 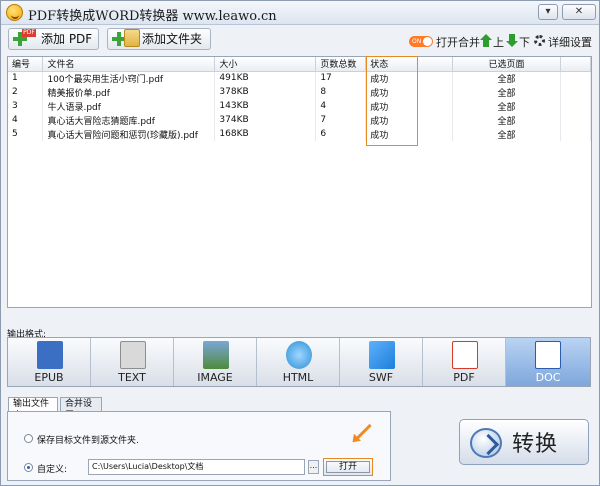 I want to click on text-icon, so click(x=133, y=355).